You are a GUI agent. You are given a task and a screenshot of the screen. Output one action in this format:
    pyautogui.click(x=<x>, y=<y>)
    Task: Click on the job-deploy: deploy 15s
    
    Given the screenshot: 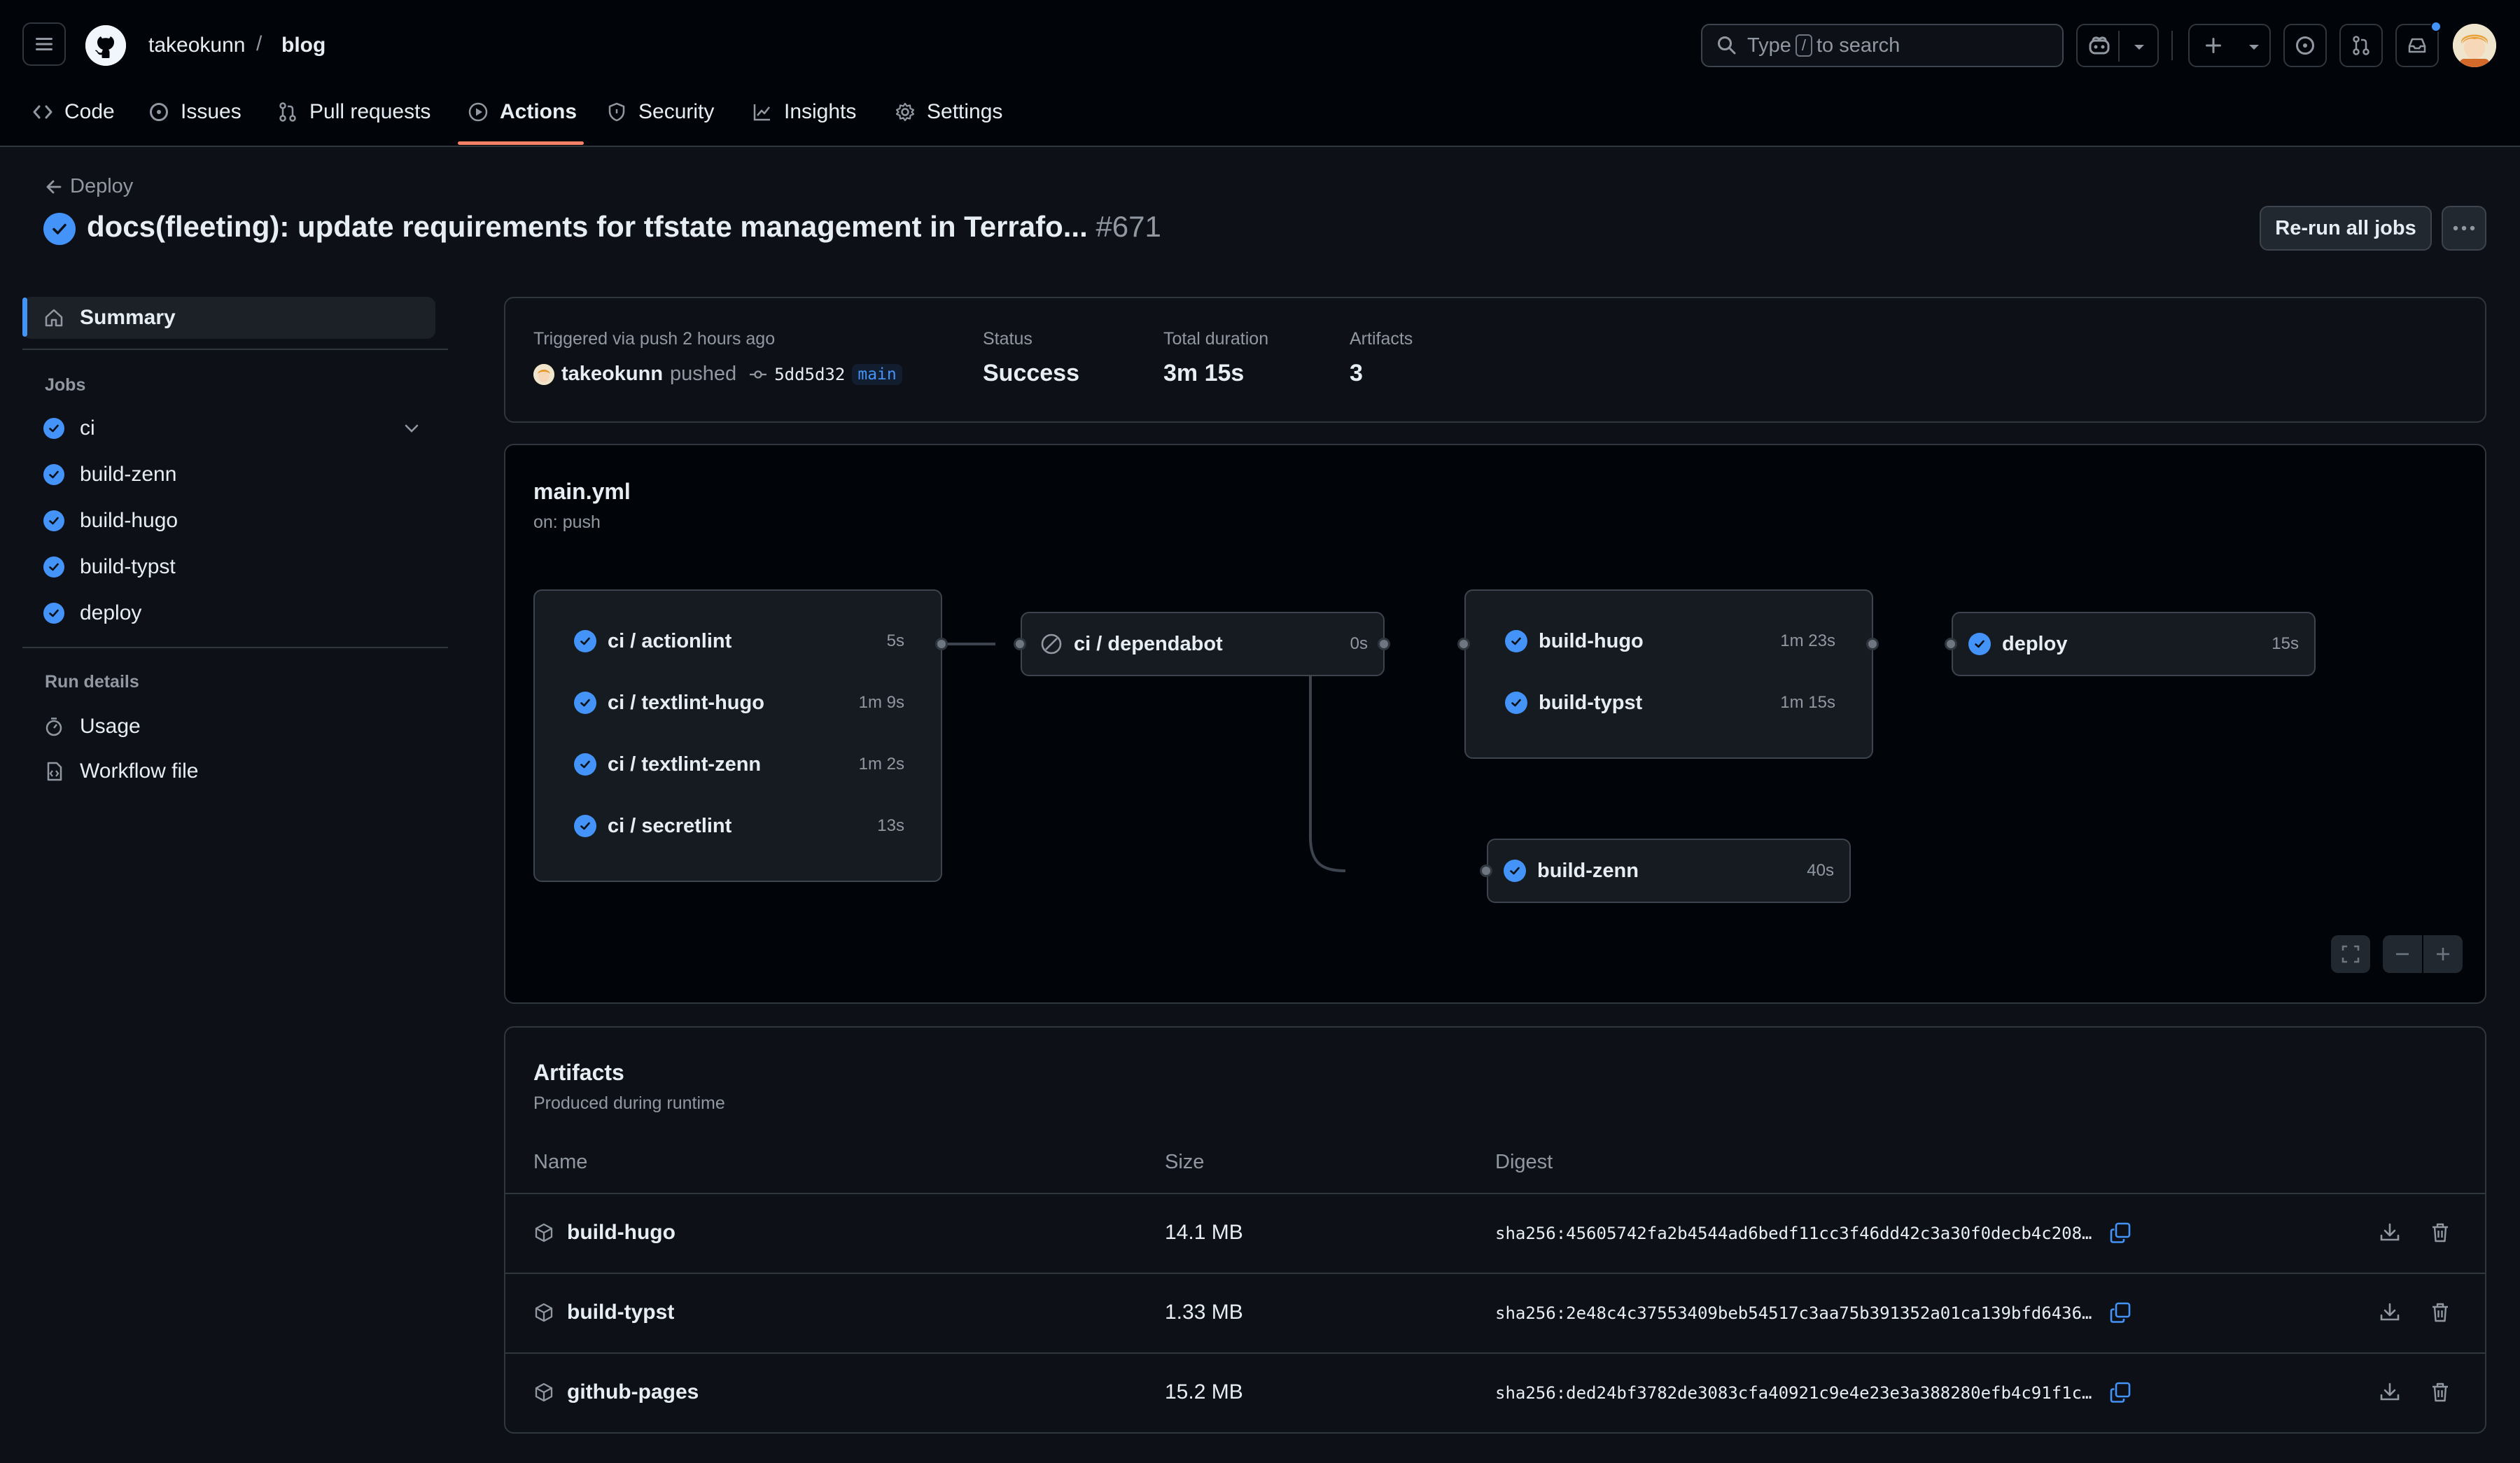 What is the action you would take?
    pyautogui.click(x=2135, y=644)
    